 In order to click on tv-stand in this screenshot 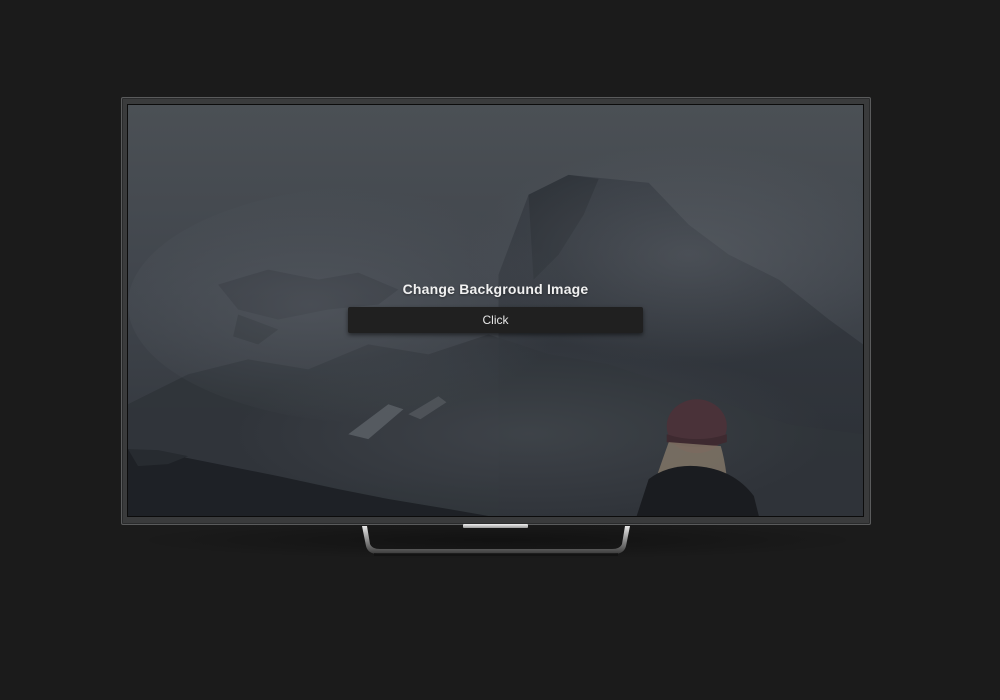, I will do `click(496, 541)`.